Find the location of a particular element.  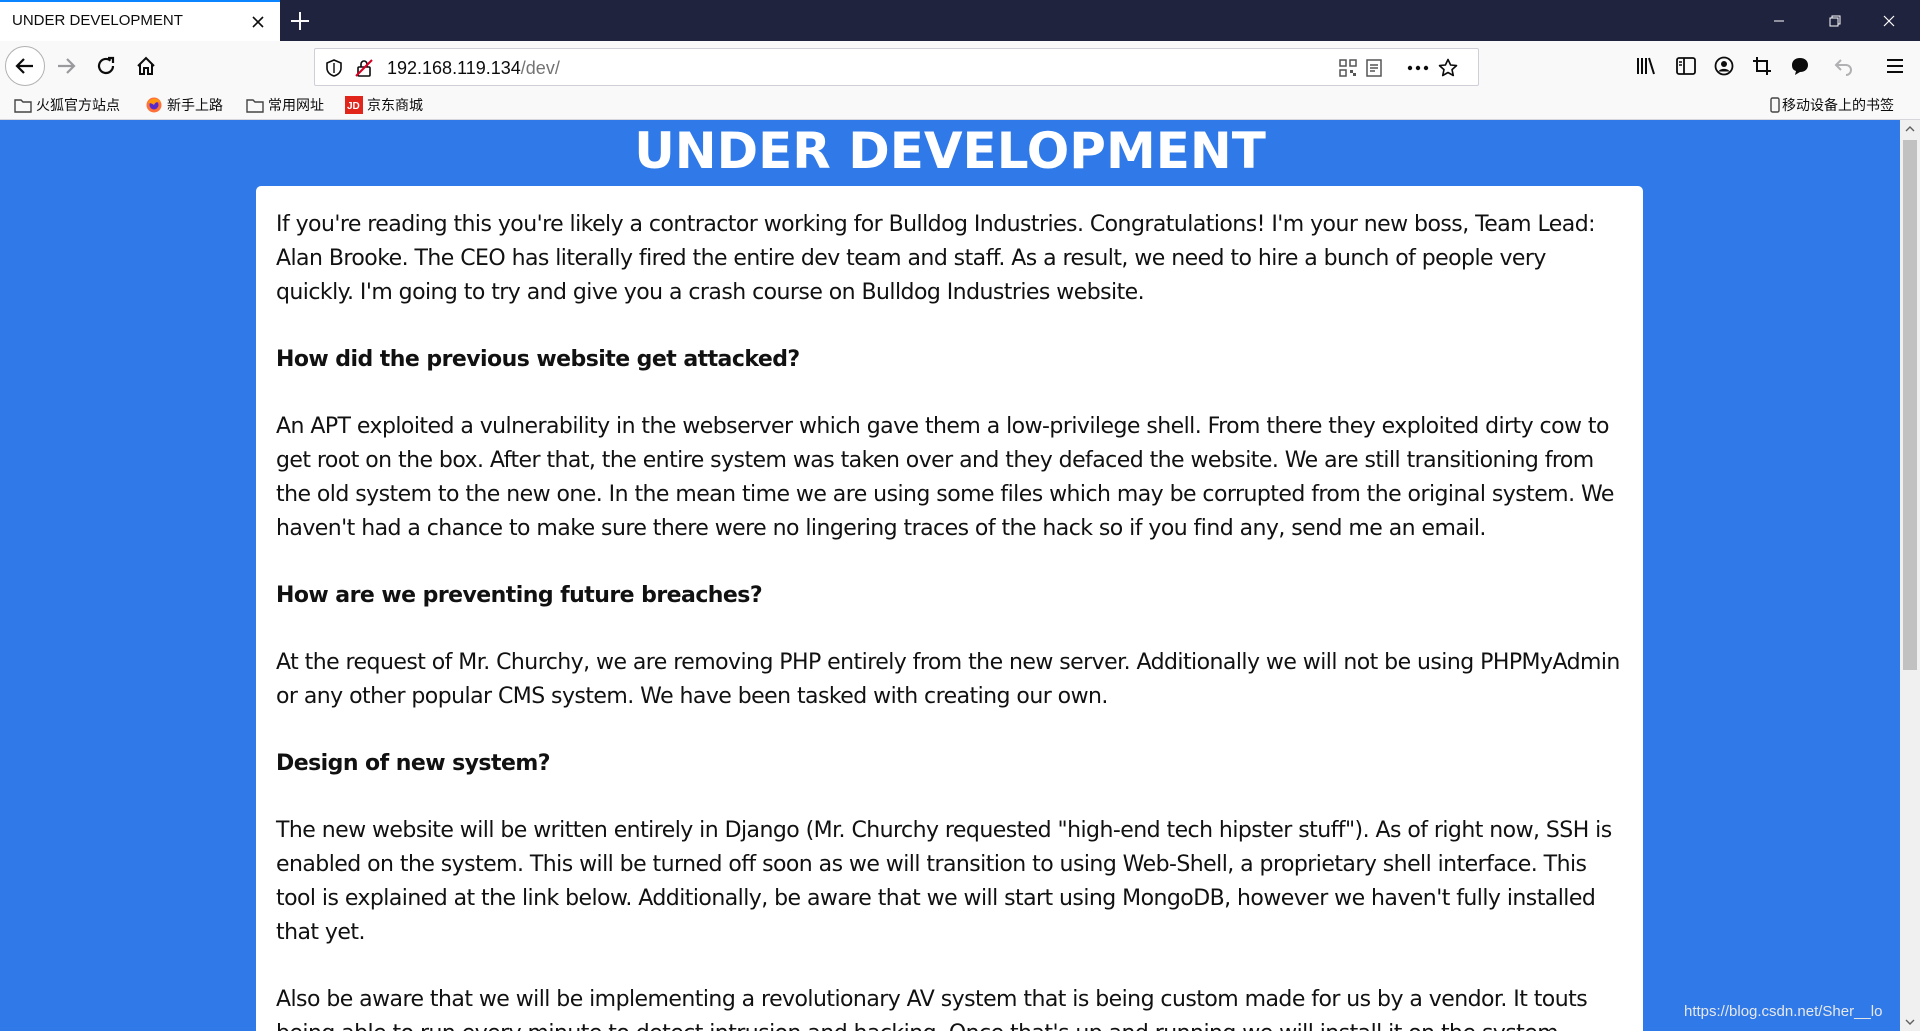

library-icon is located at coordinates (1646, 66).